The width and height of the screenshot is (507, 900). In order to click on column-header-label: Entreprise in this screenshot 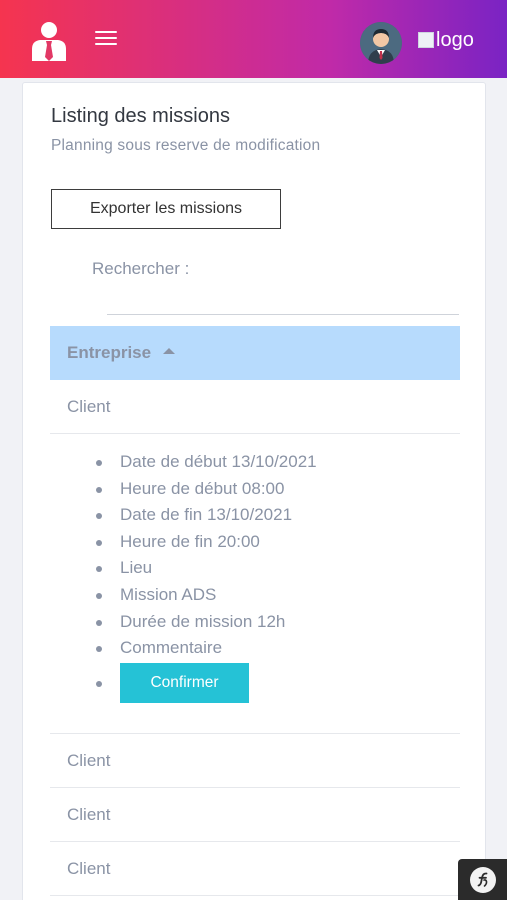, I will do `click(109, 352)`.